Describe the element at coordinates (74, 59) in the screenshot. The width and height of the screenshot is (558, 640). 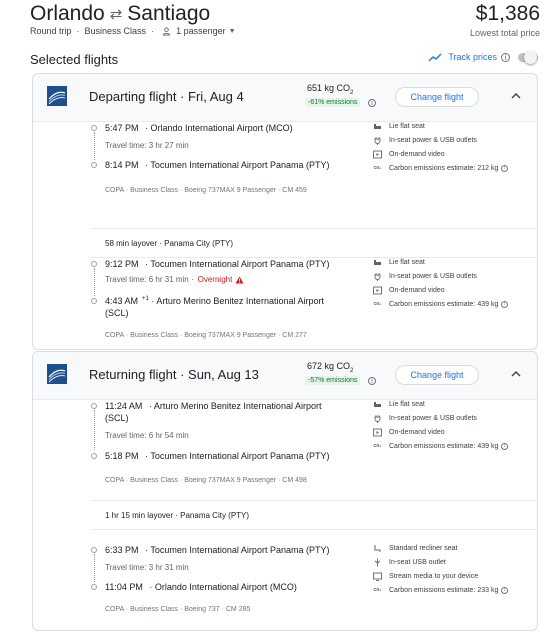
I see `selected-flights-heading: Selected flights` at that location.